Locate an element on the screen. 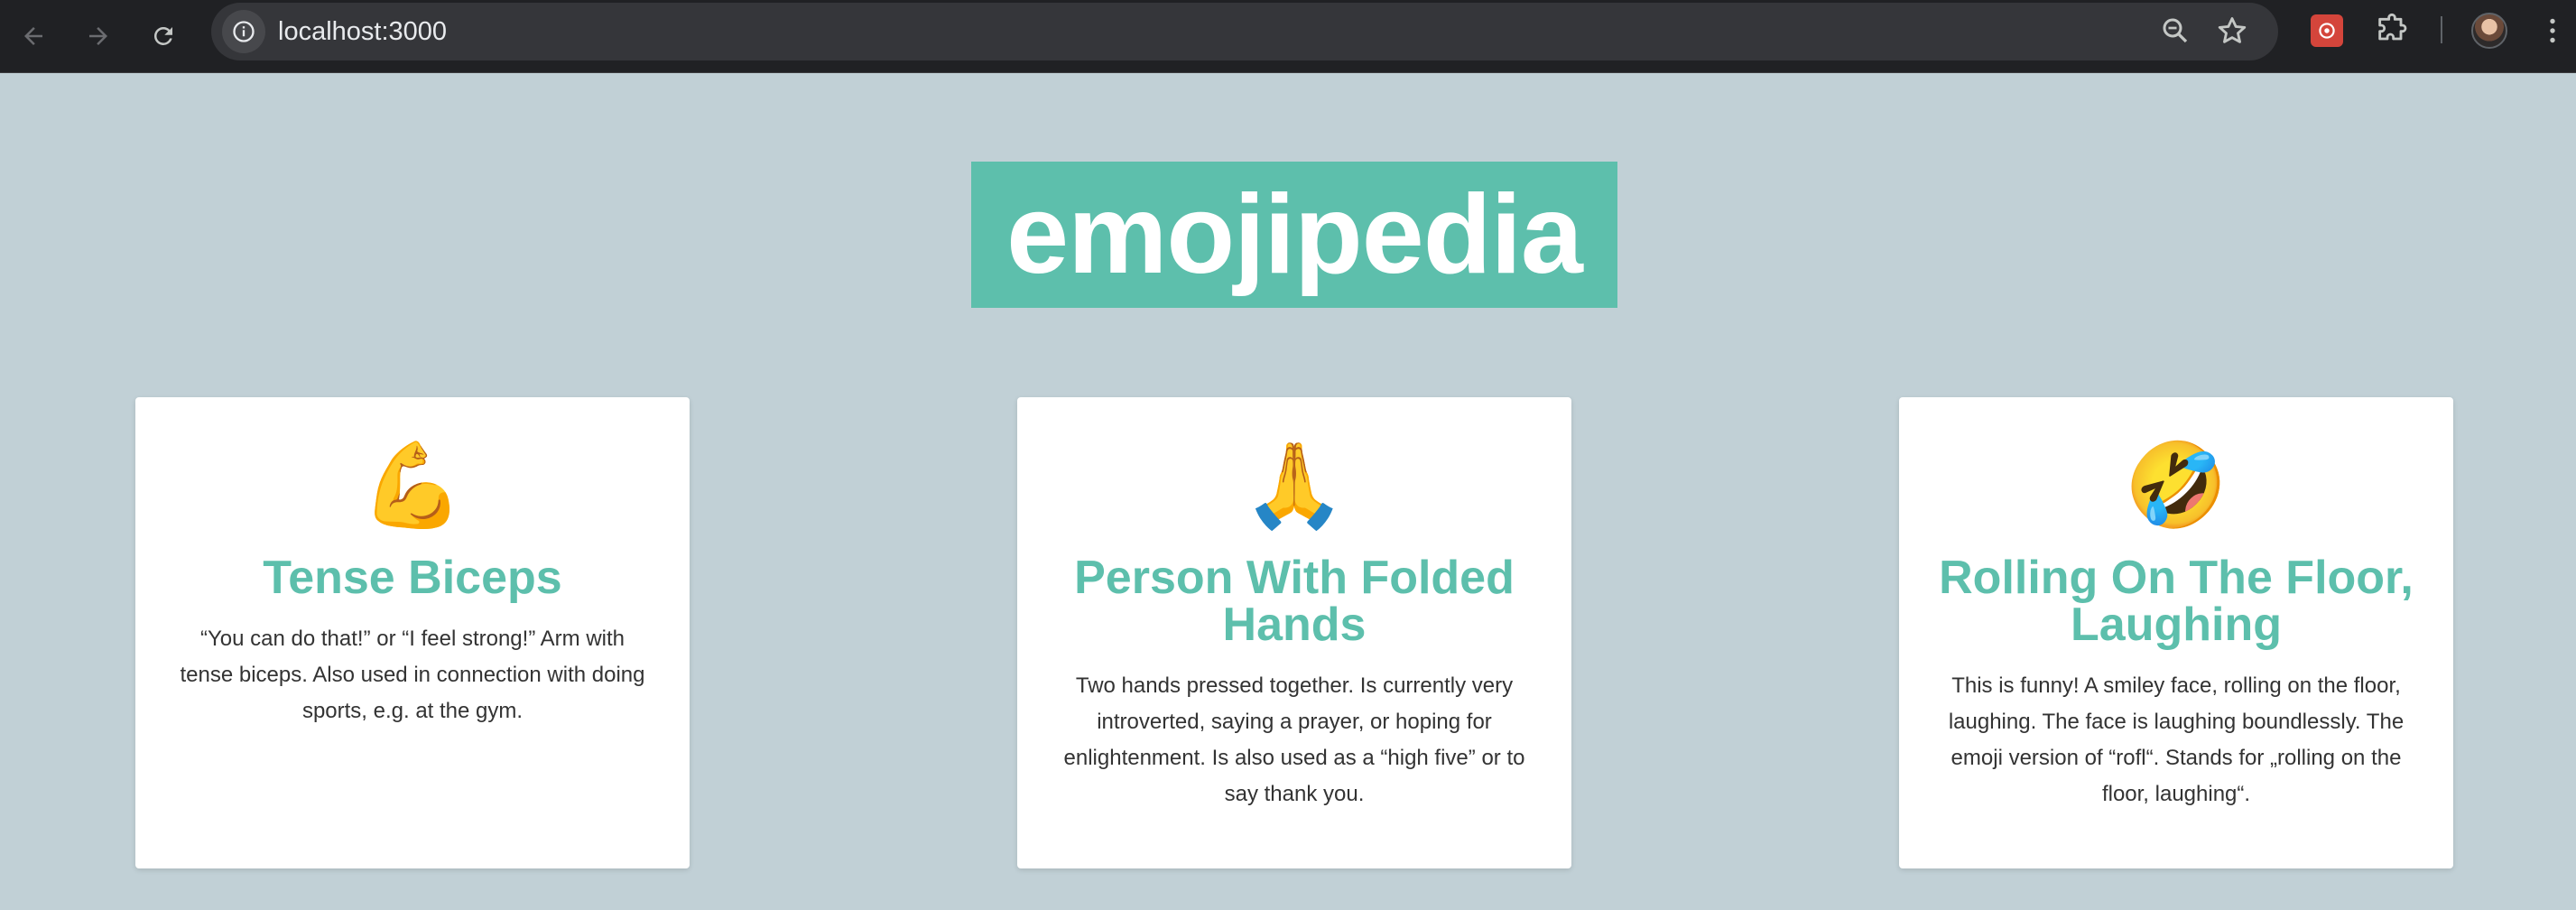  folded-hands-emoji: 🙏 is located at coordinates (1294, 486).